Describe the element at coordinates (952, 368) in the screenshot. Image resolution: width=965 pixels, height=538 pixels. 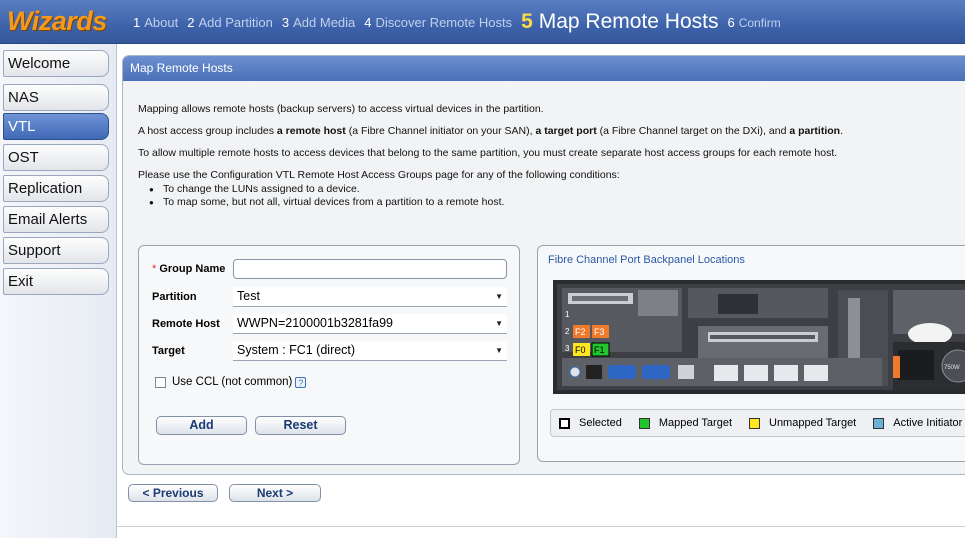
I see `psu-label: 750W` at that location.